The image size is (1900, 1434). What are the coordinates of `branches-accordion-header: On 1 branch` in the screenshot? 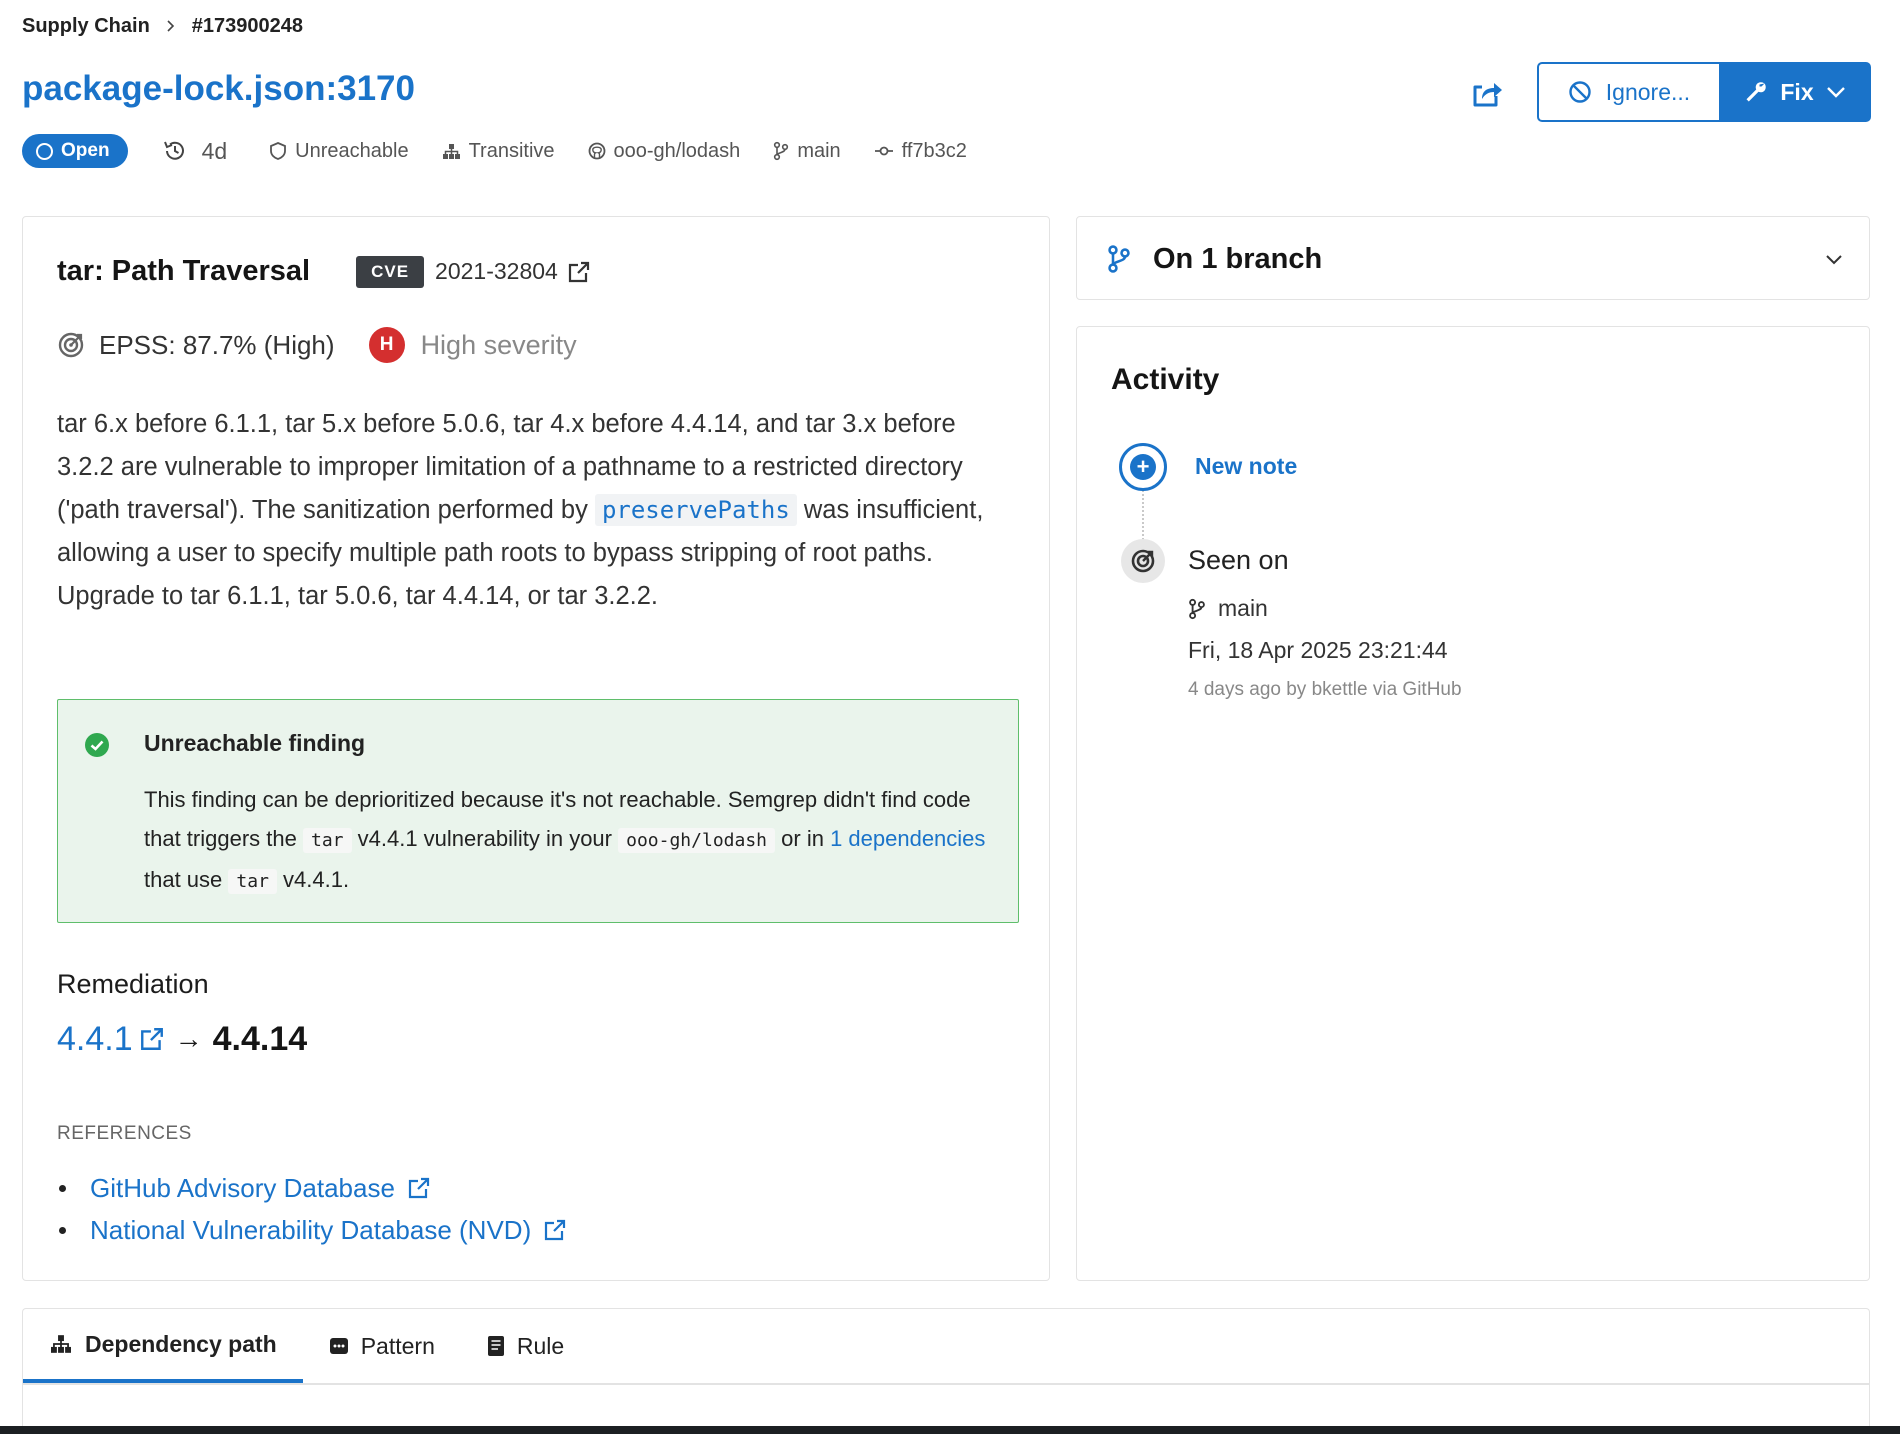 It's located at (1475, 259).